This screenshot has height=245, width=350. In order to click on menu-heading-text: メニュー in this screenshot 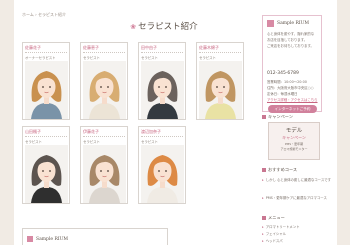, I will do `click(276, 217)`.